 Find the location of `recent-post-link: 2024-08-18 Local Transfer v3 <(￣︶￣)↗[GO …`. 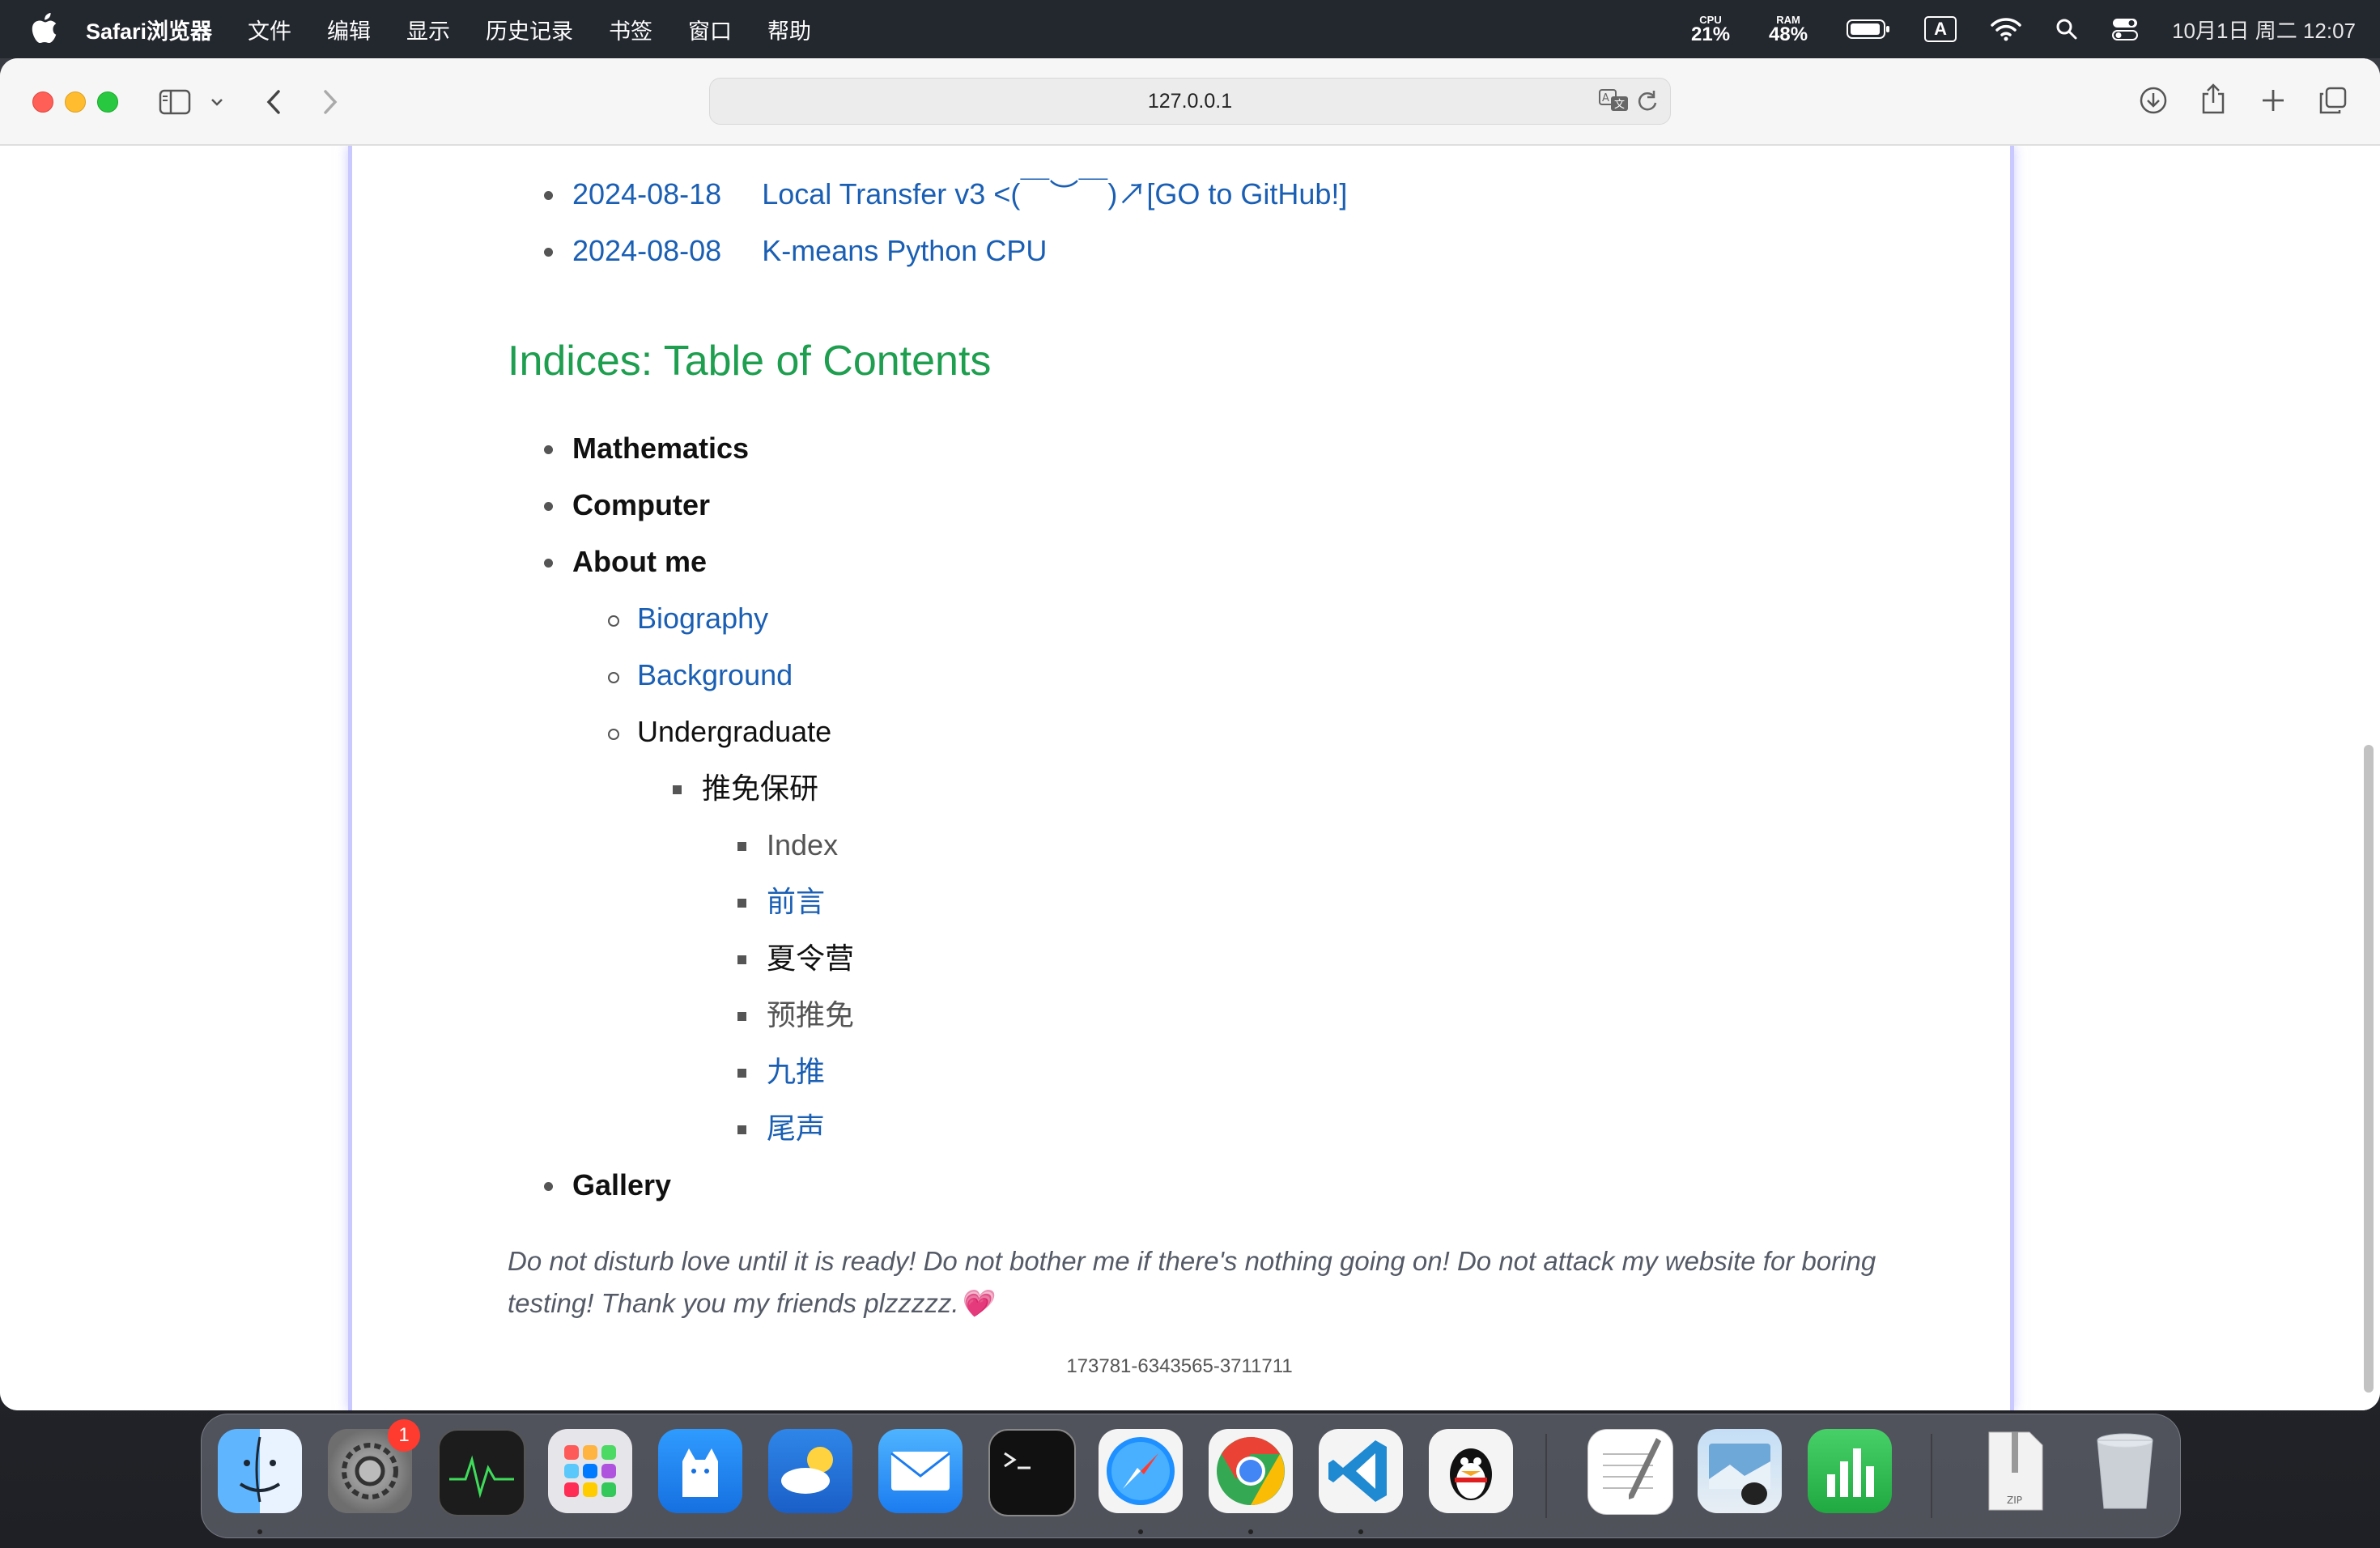

recent-post-link: 2024-08-18 Local Transfer v3 <(￣︶￣)↗[GO … is located at coordinates (959, 194).